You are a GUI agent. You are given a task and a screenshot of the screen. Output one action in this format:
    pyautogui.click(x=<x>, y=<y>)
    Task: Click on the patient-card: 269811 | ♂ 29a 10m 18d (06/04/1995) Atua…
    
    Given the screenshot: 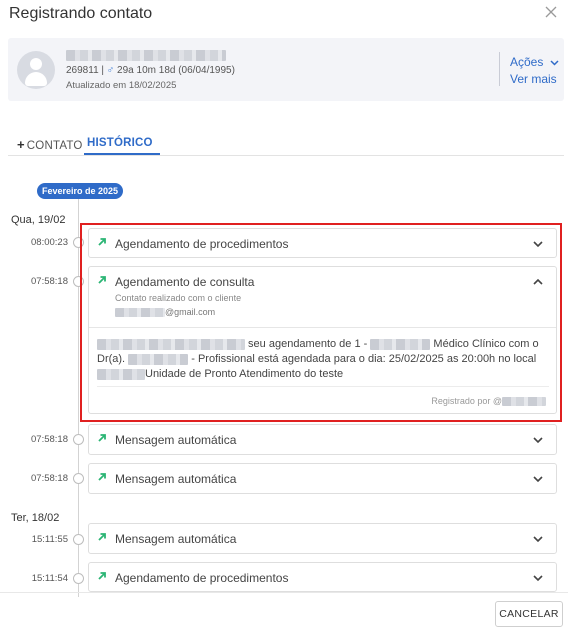 What is the action you would take?
    pyautogui.click(x=286, y=69)
    